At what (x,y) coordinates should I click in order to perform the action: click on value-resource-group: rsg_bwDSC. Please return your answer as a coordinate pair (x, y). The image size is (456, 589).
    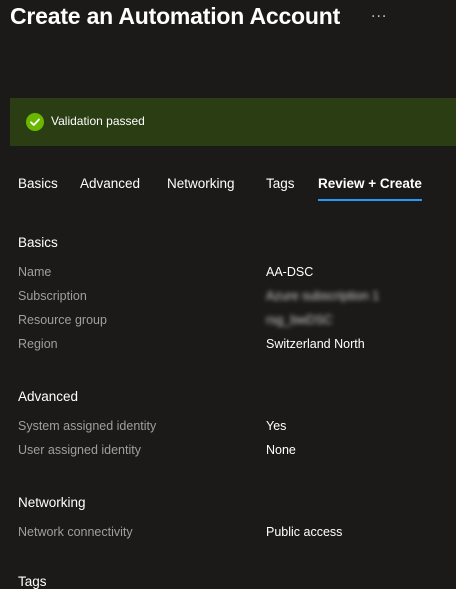
    Looking at the image, I should click on (299, 320).